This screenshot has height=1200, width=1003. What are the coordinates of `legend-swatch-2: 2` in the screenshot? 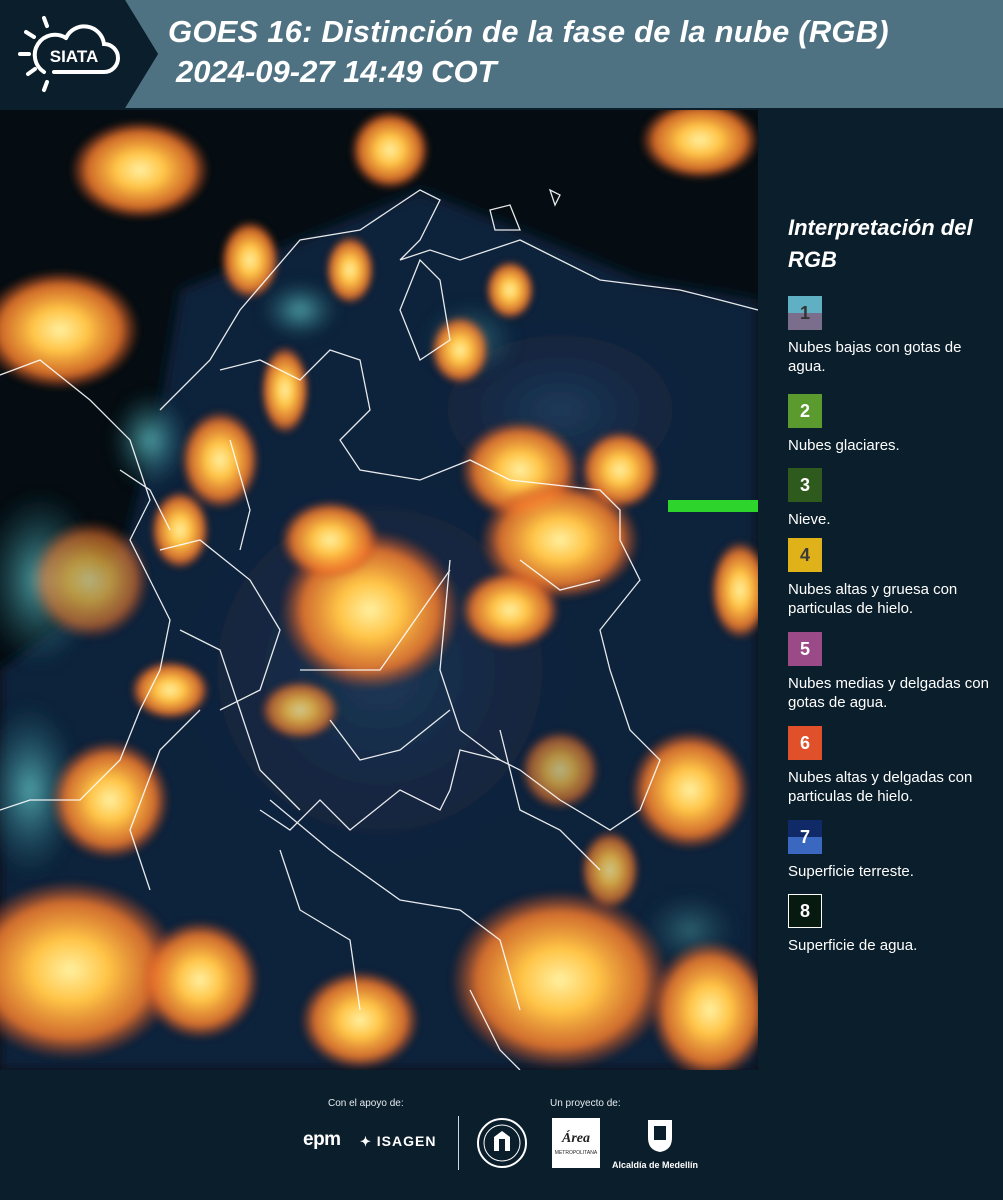 It's located at (805, 411).